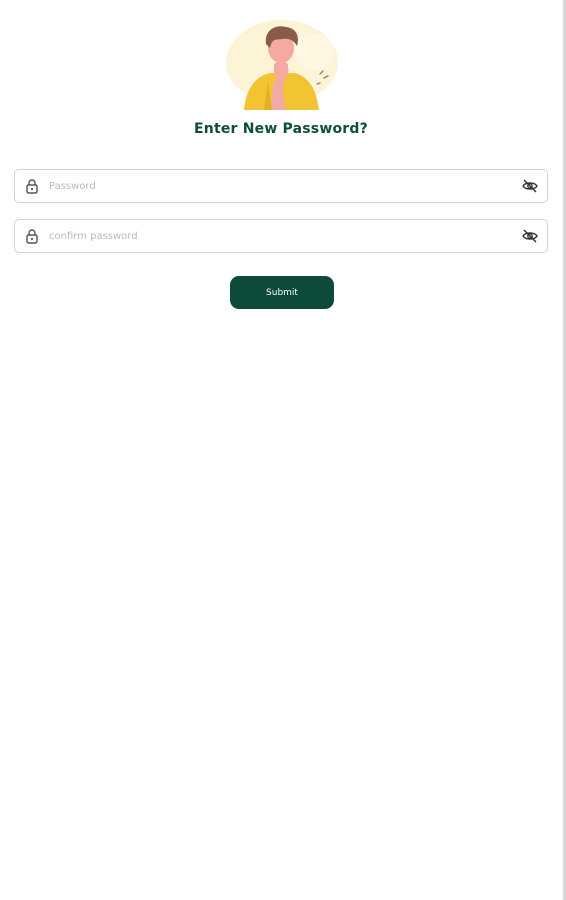  I want to click on confirm-password-field-container, so click(281, 236).